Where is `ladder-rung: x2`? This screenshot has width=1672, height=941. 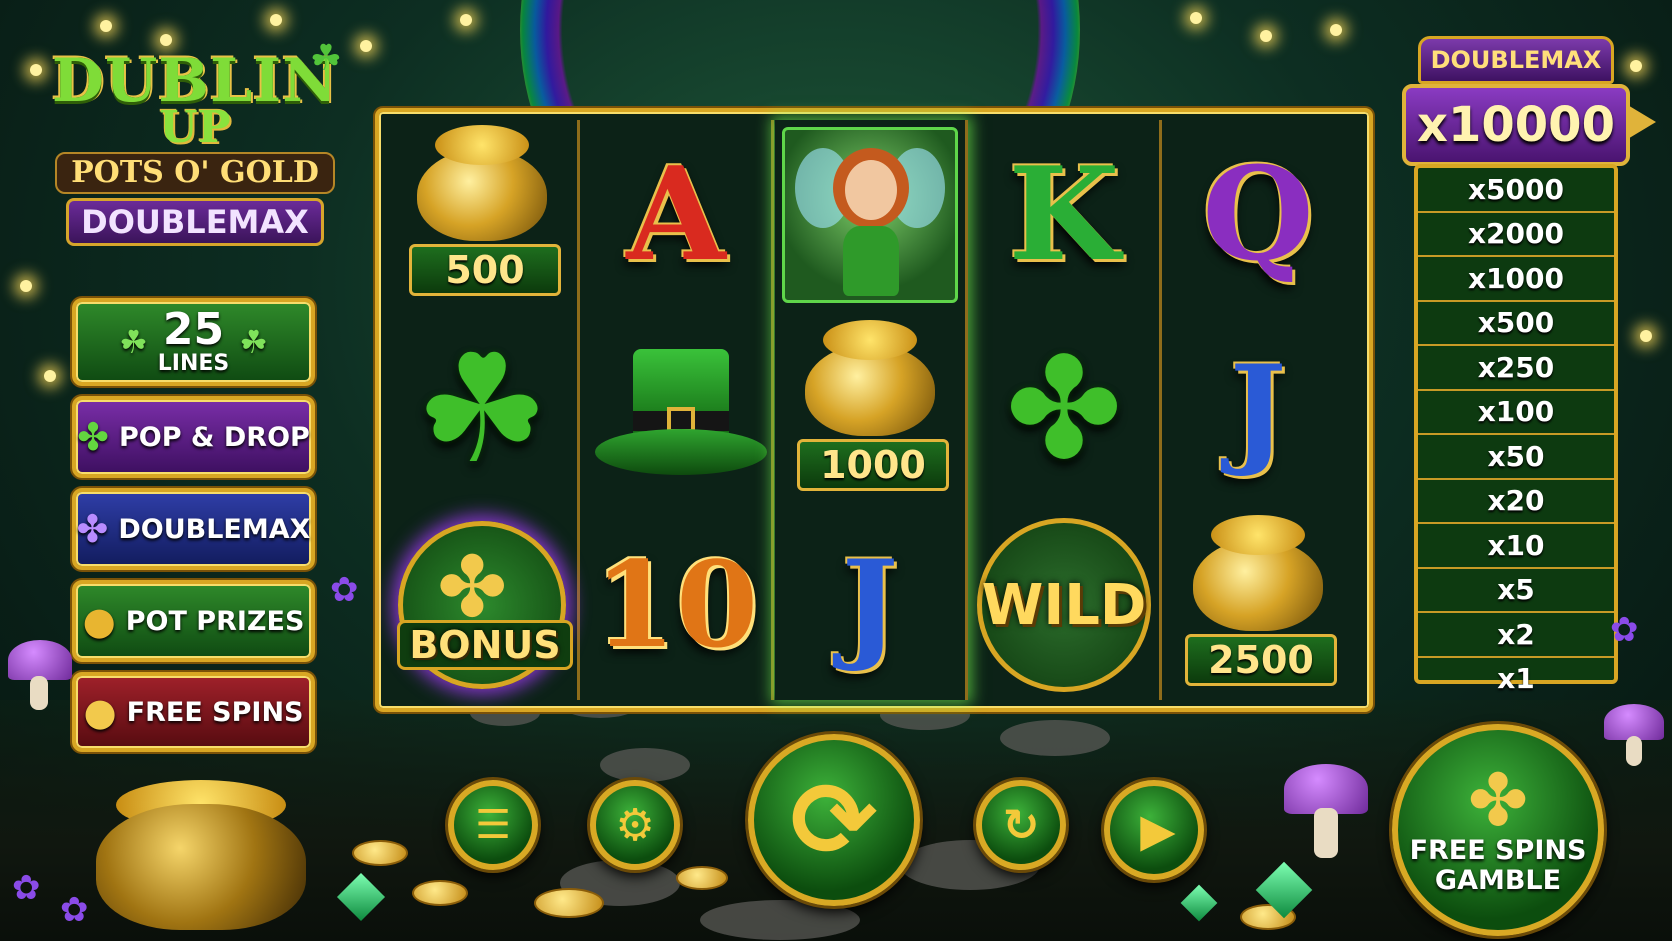 ladder-rung: x2 is located at coordinates (1516, 635).